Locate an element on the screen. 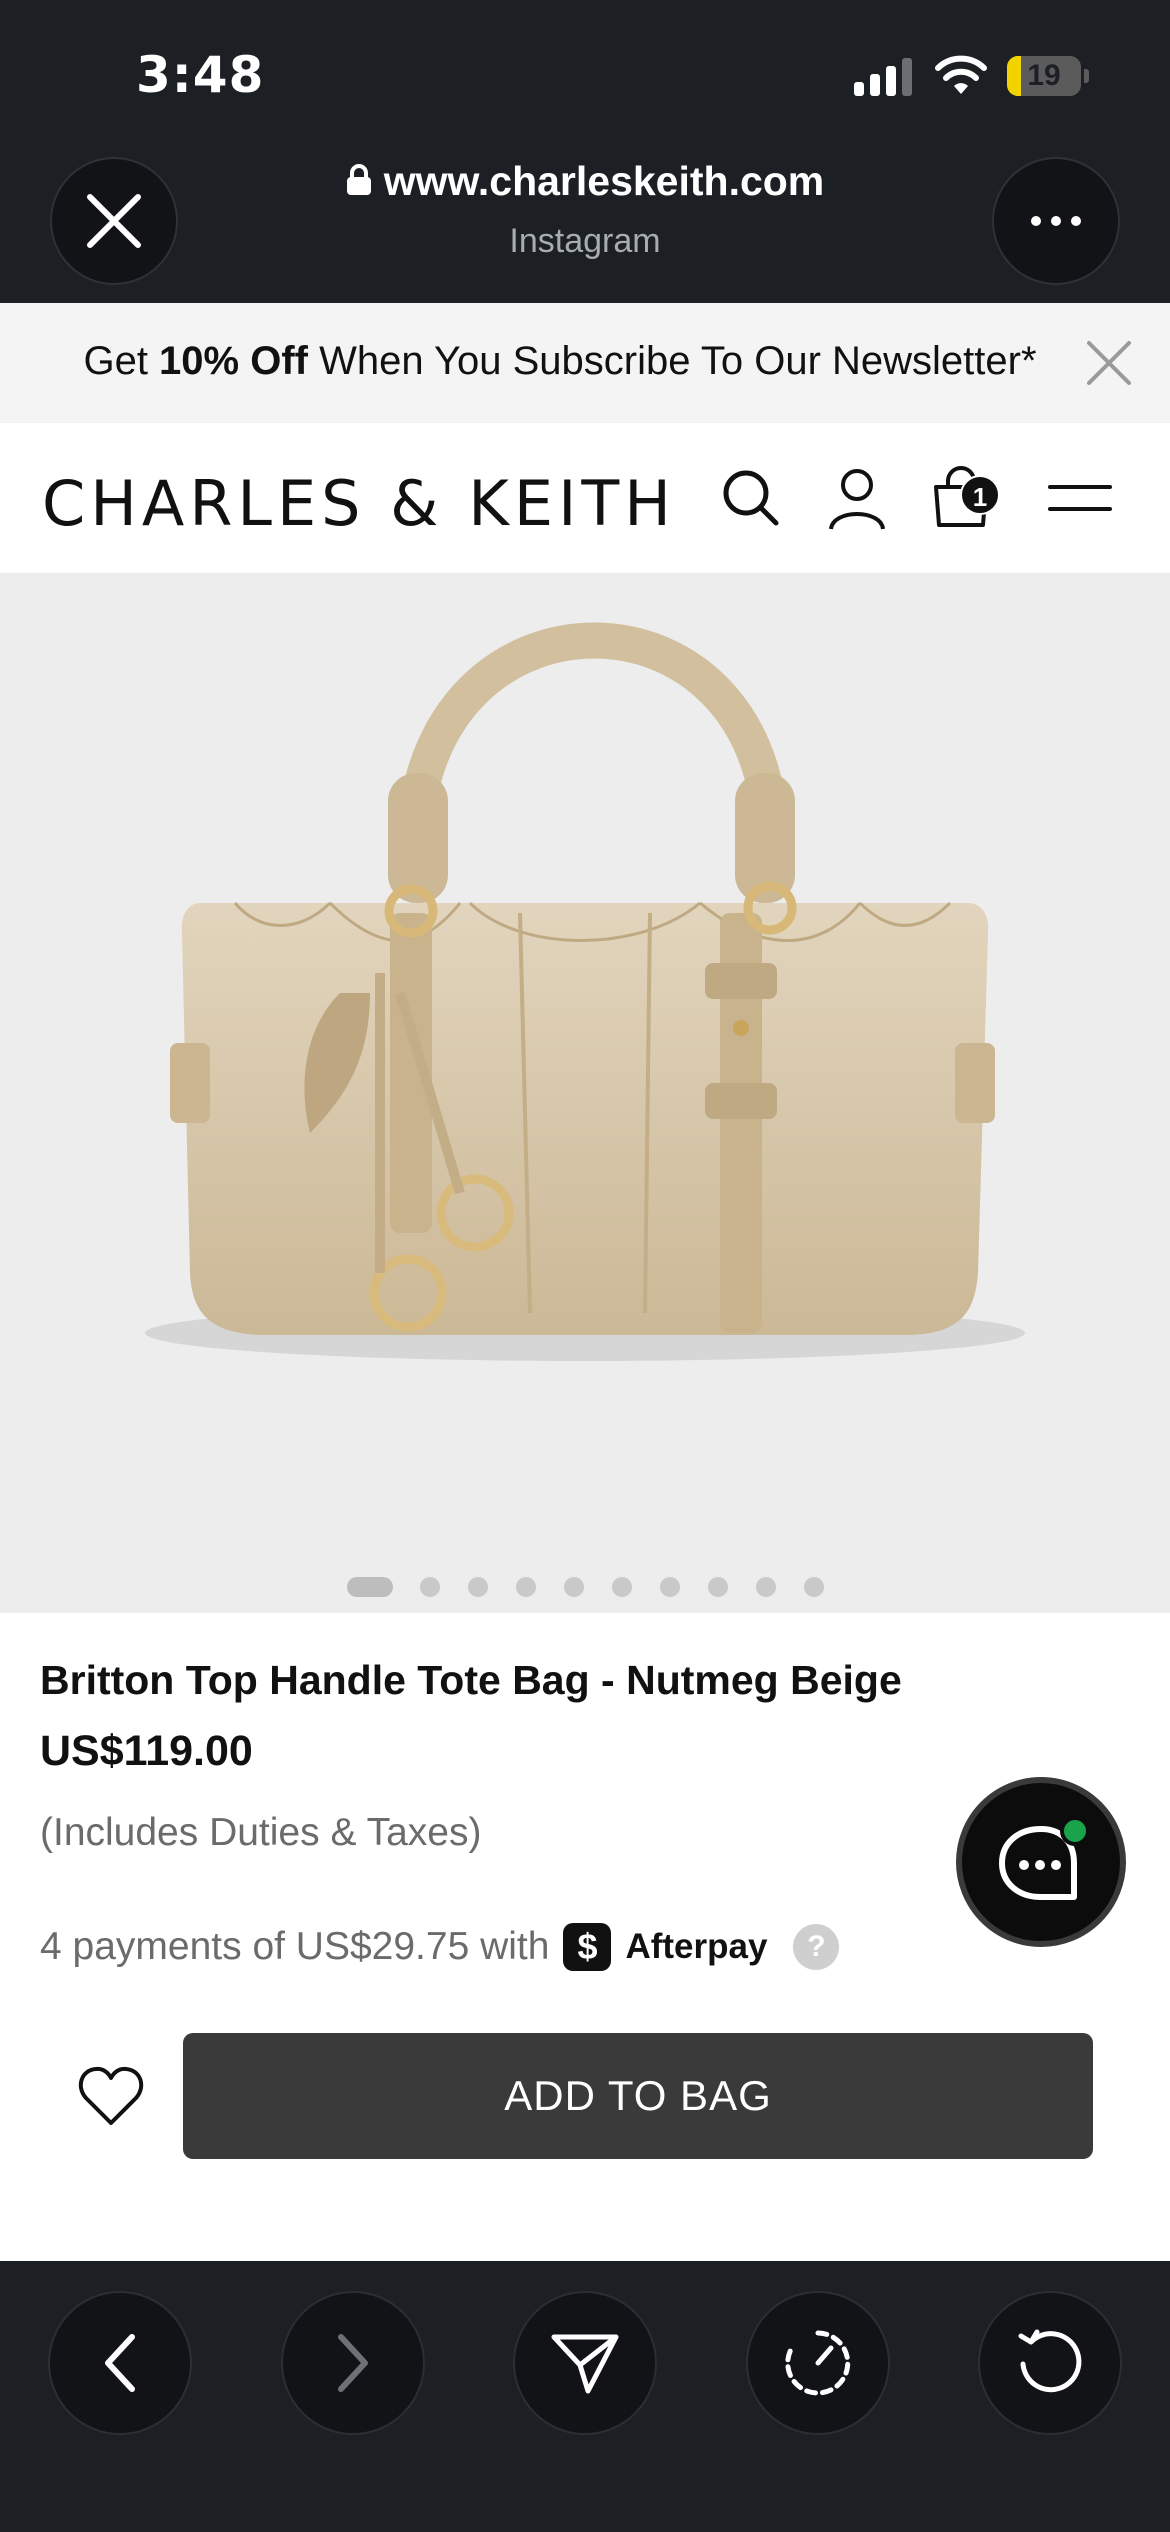  more-options-button is located at coordinates (1056, 221).